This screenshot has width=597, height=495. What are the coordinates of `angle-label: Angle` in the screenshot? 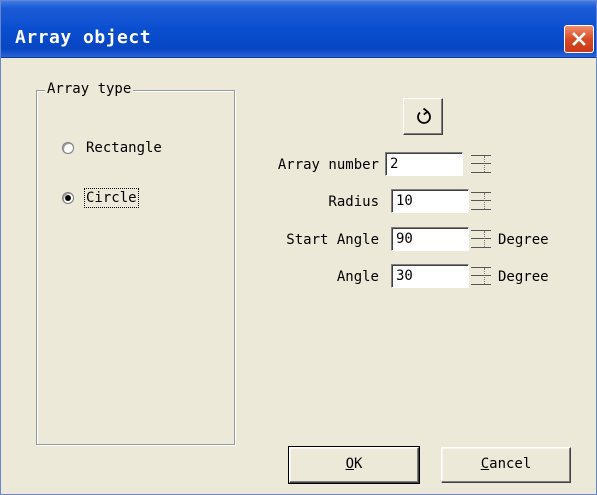 It's located at (357, 277).